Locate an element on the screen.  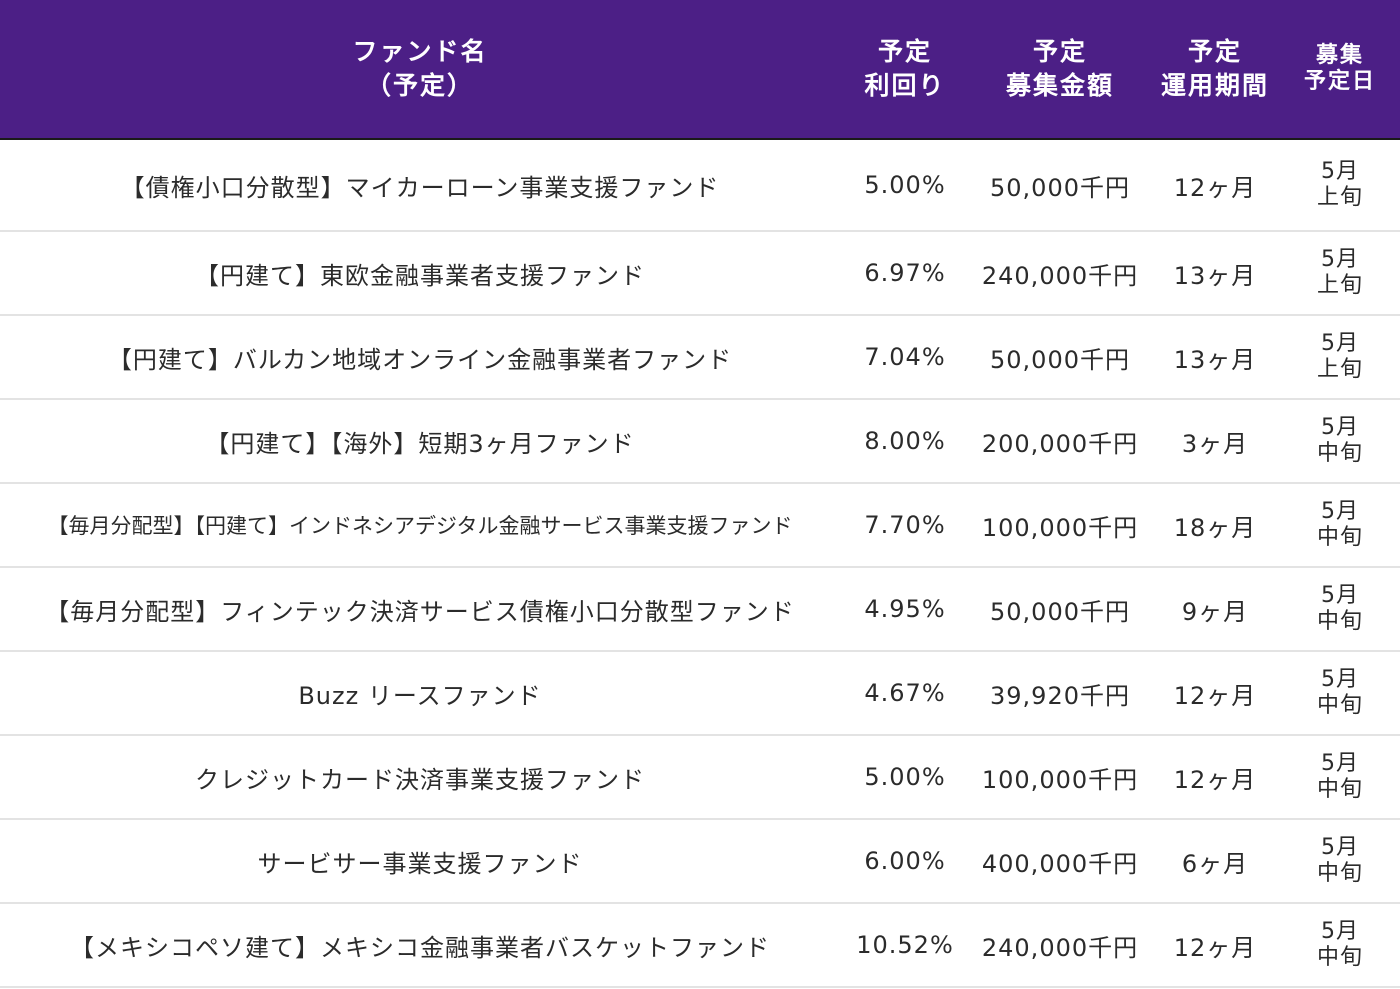
table-row: Buzz リースファンド 4.67% 39,920千円 12ヶ月 5月 中旬 is located at coordinates (700, 694).